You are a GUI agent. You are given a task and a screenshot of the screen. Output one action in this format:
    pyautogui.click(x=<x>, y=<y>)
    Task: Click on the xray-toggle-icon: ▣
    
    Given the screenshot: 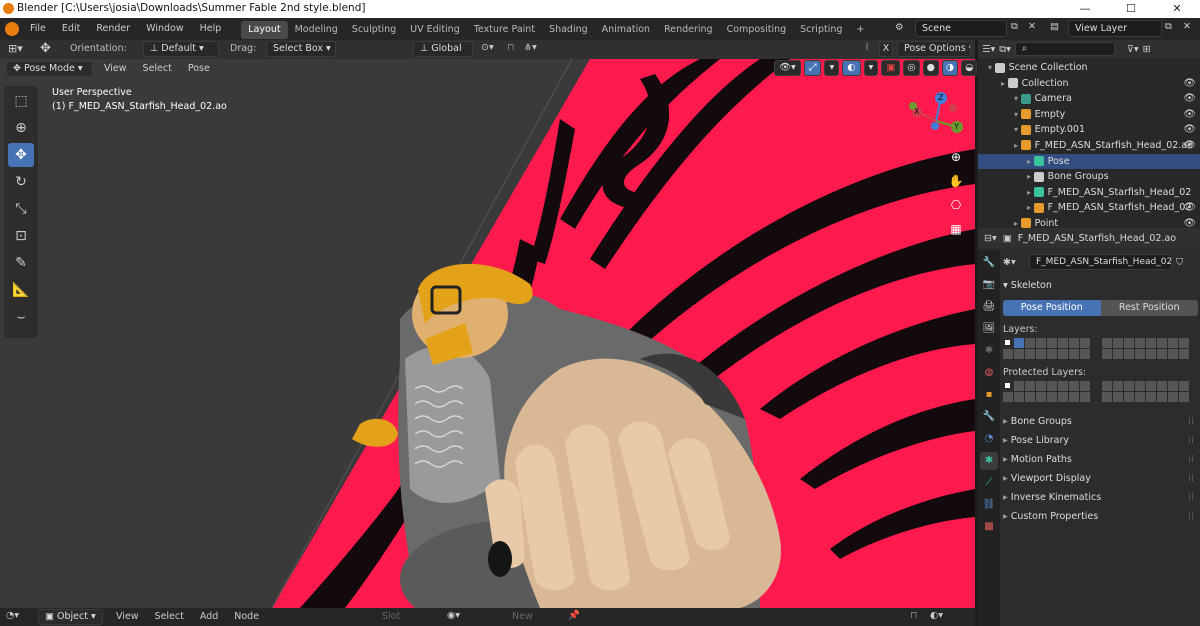 What is the action you would take?
    pyautogui.click(x=891, y=68)
    